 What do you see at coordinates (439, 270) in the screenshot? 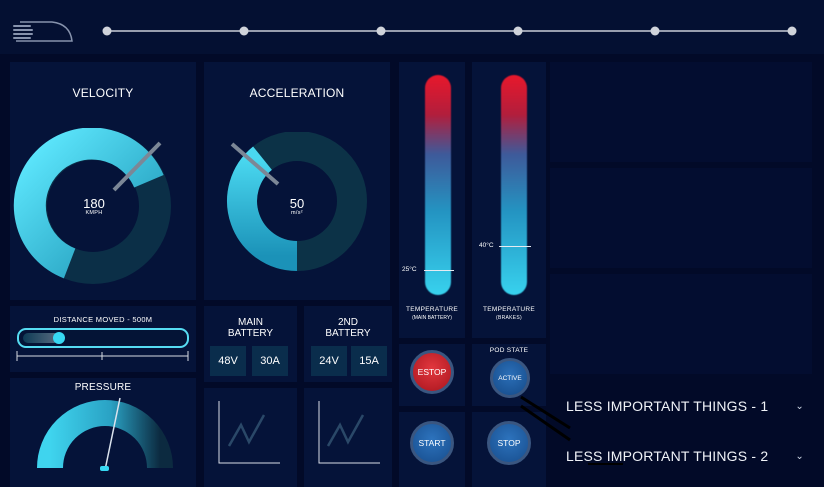
I see `temp-main-marker` at bounding box center [439, 270].